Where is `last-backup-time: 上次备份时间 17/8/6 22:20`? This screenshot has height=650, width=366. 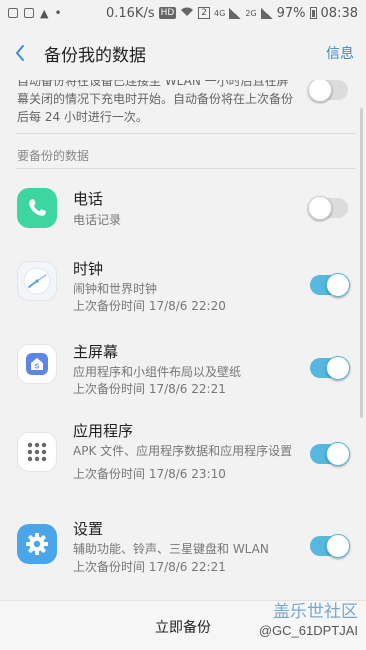
last-backup-time: 上次备份时间 17/8/6 22:20 is located at coordinates (149, 306).